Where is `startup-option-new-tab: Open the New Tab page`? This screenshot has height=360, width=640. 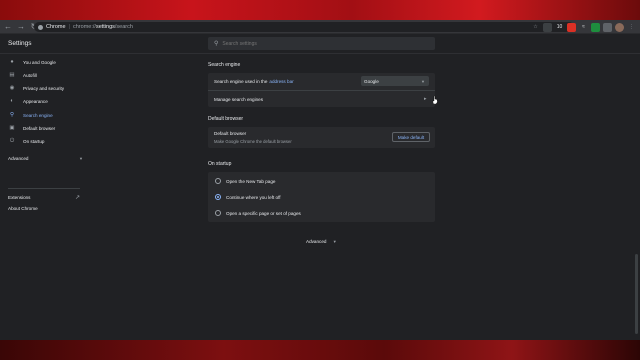 startup-option-new-tab: Open the New Tab page is located at coordinates (321, 181).